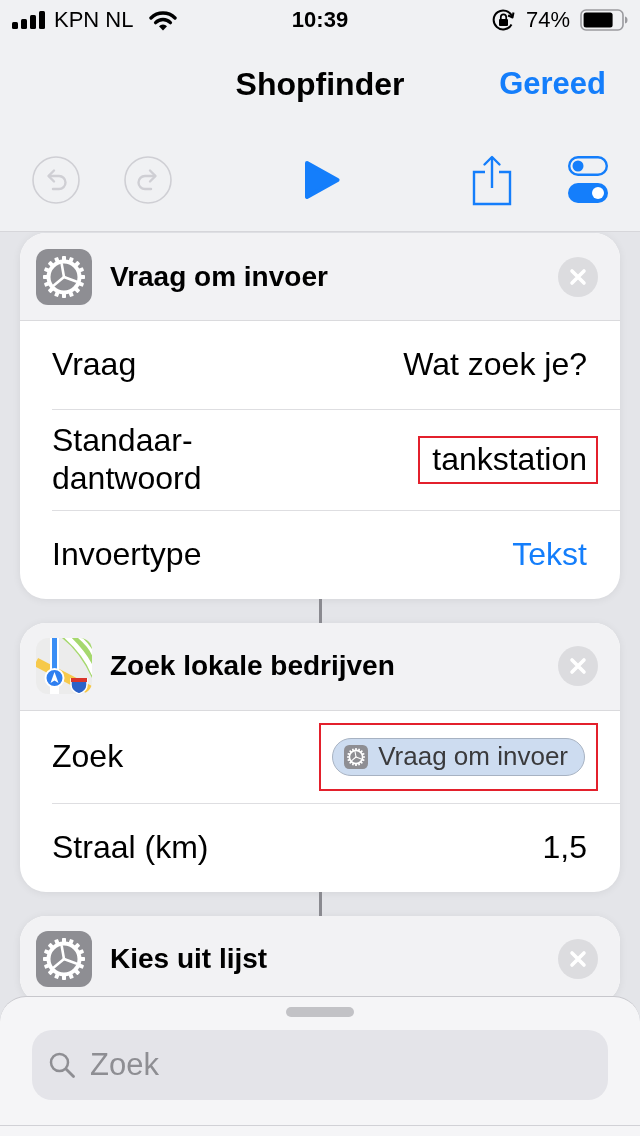 The height and width of the screenshot is (1136, 640). I want to click on field-label: Invoertype, so click(127, 554).